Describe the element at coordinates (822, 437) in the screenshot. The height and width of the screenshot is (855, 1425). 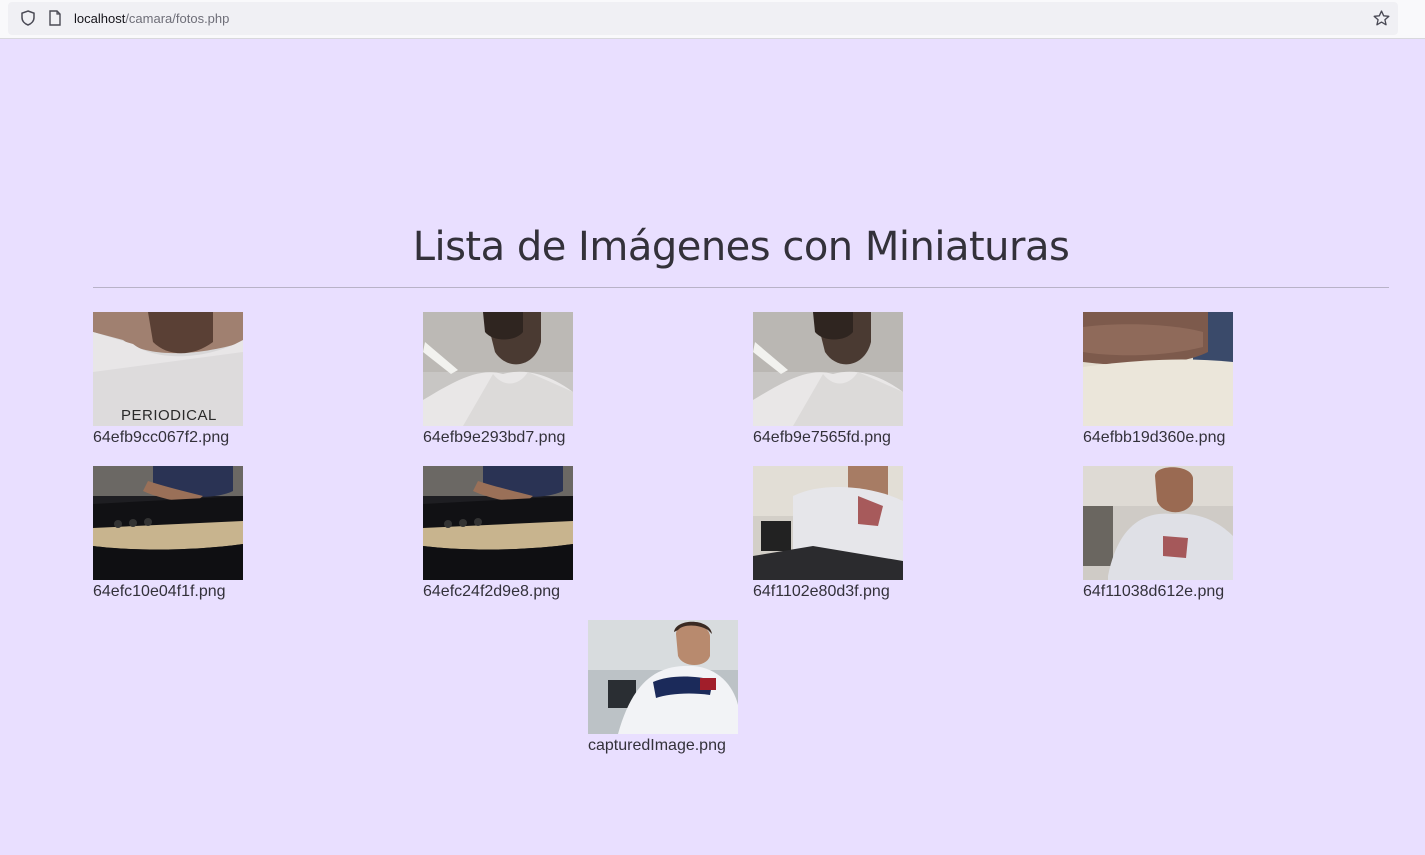
I see `image-filename: 64efb9e7565fd.png` at that location.